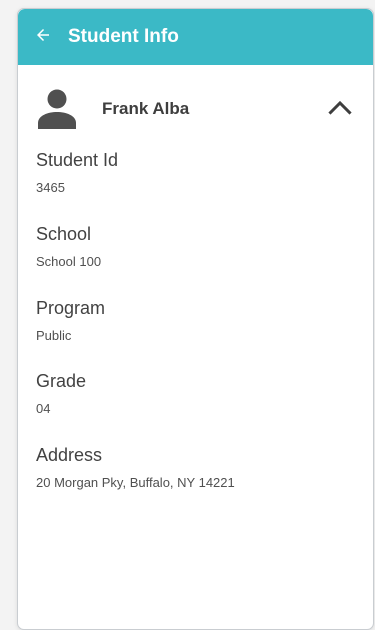  I want to click on field-student-id: Student Id 3465, so click(77, 172).